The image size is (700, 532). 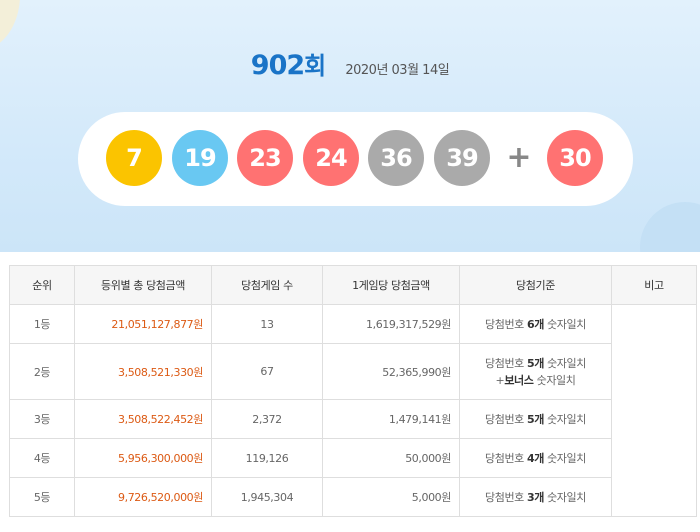 What do you see at coordinates (391, 285) in the screenshot?
I see `column-header: 1게임당 당첨금액` at bounding box center [391, 285].